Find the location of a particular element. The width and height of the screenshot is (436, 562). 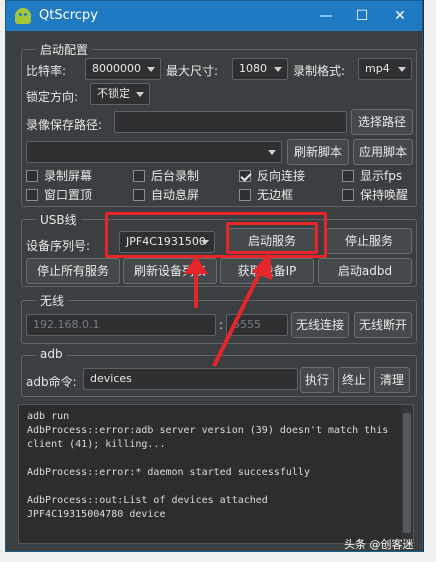

annotation-arrows is located at coordinates (228, 309).